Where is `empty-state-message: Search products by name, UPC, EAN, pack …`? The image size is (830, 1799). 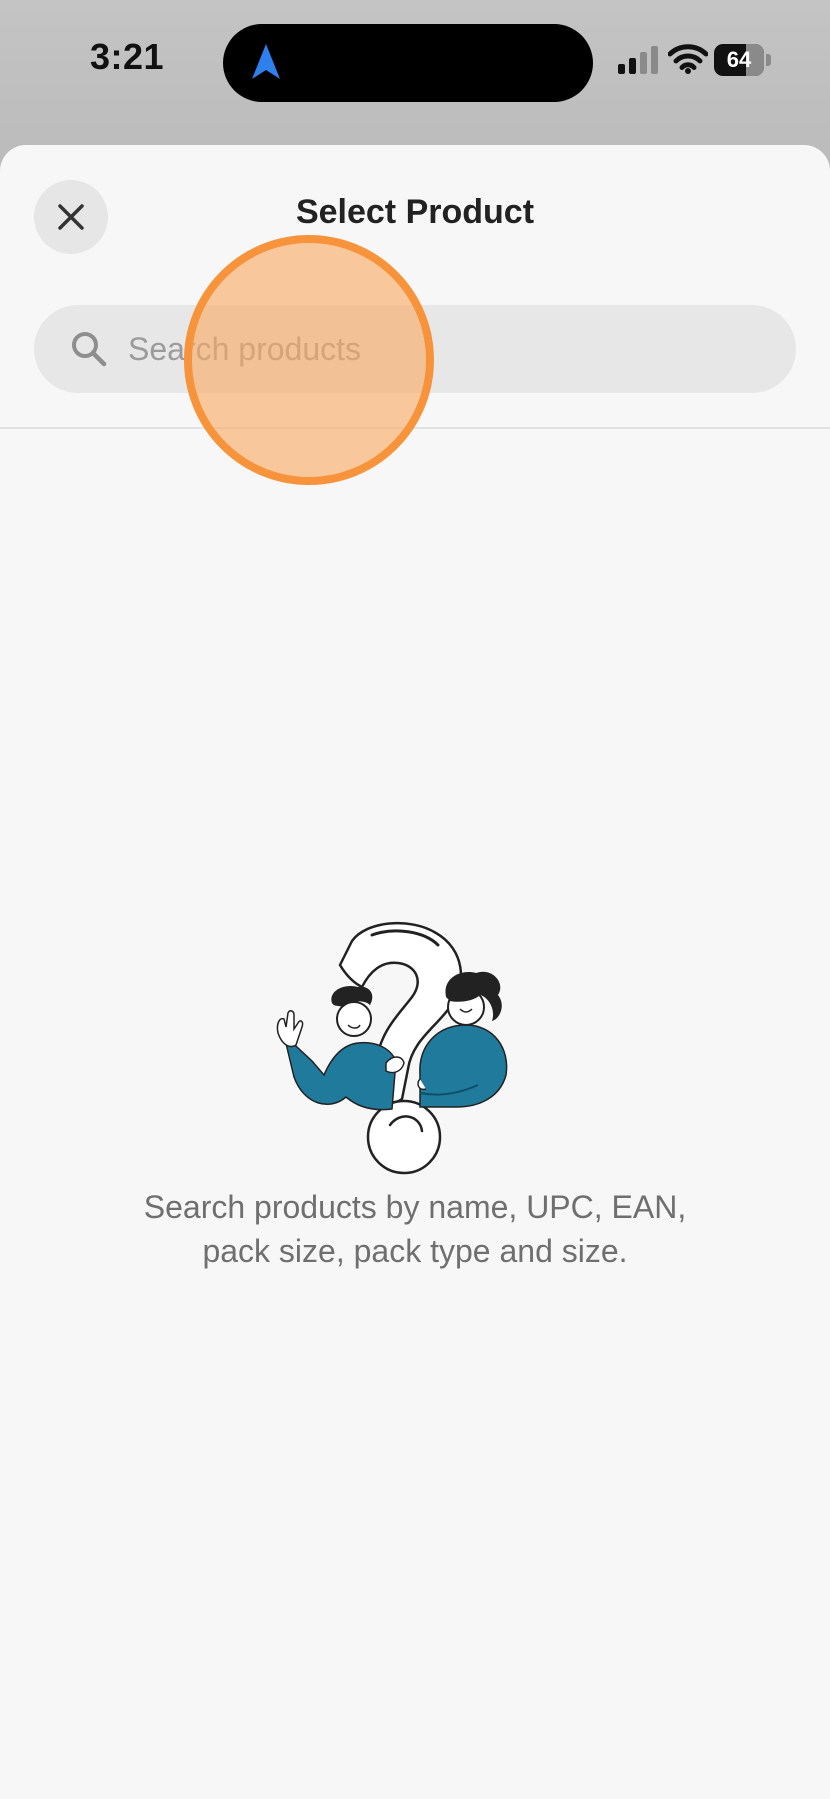
empty-state-message: Search products by name, UPC, EAN, pack … is located at coordinates (415, 1229).